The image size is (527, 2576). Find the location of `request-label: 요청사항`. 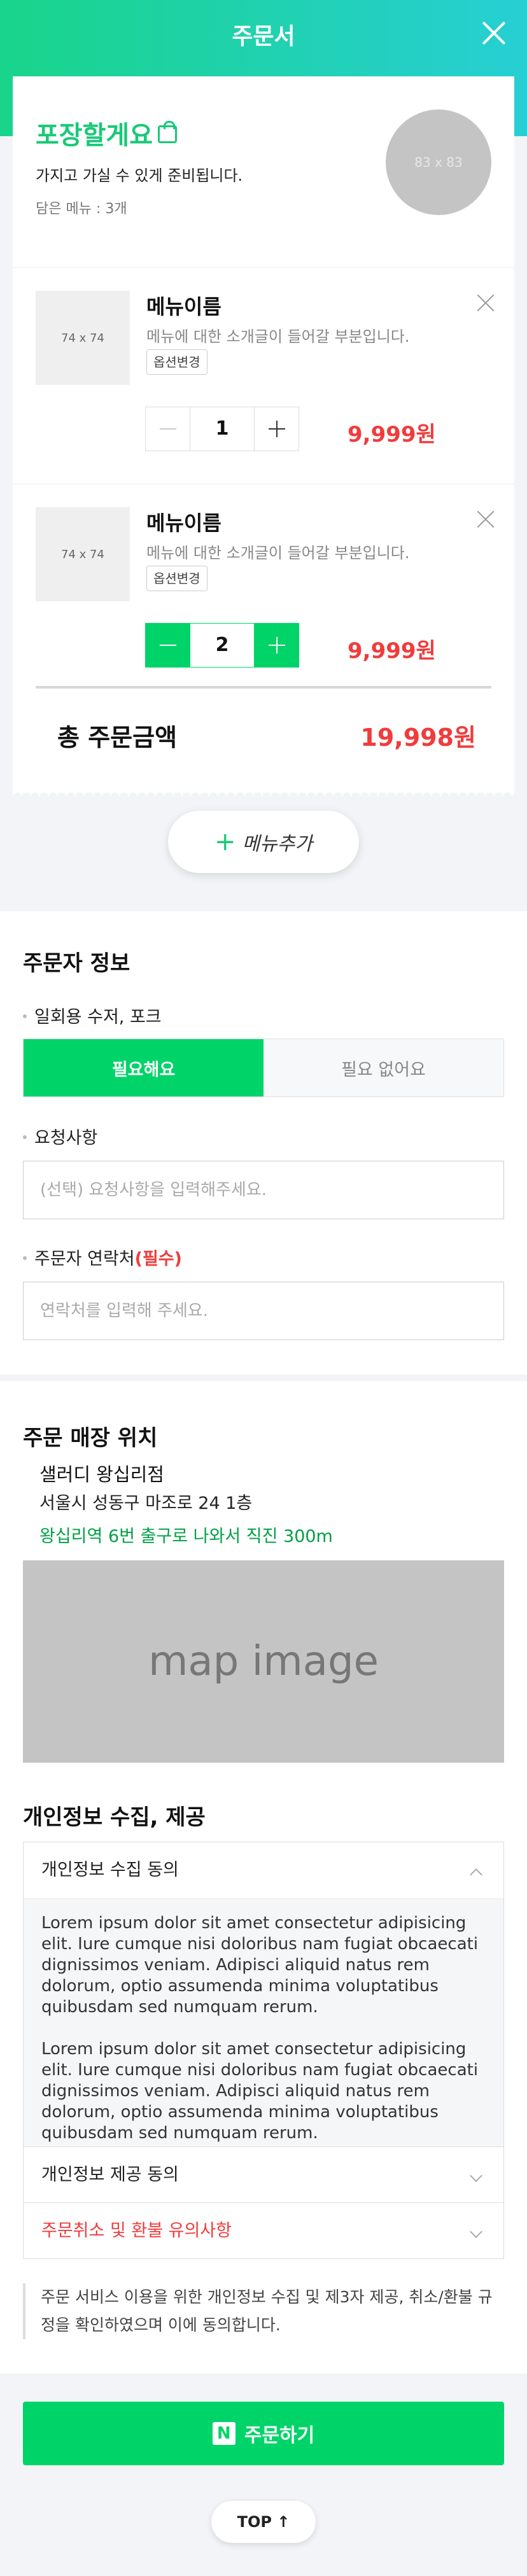

request-label: 요청사항 is located at coordinates (66, 1138).